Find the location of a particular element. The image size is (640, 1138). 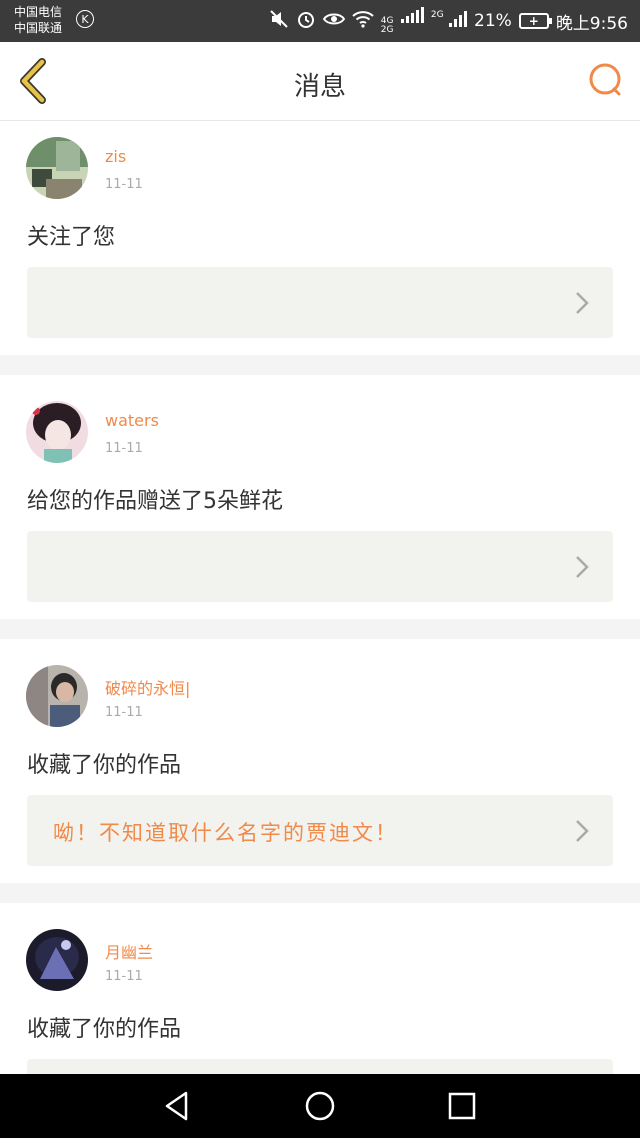

signal-icon-2: 2G is located at coordinates (449, 20).